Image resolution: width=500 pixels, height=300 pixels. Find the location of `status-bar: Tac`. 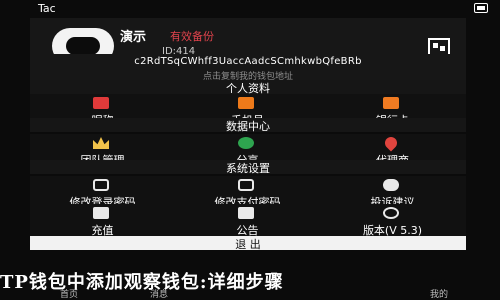

status-bar: Tac is located at coordinates (250, 9).